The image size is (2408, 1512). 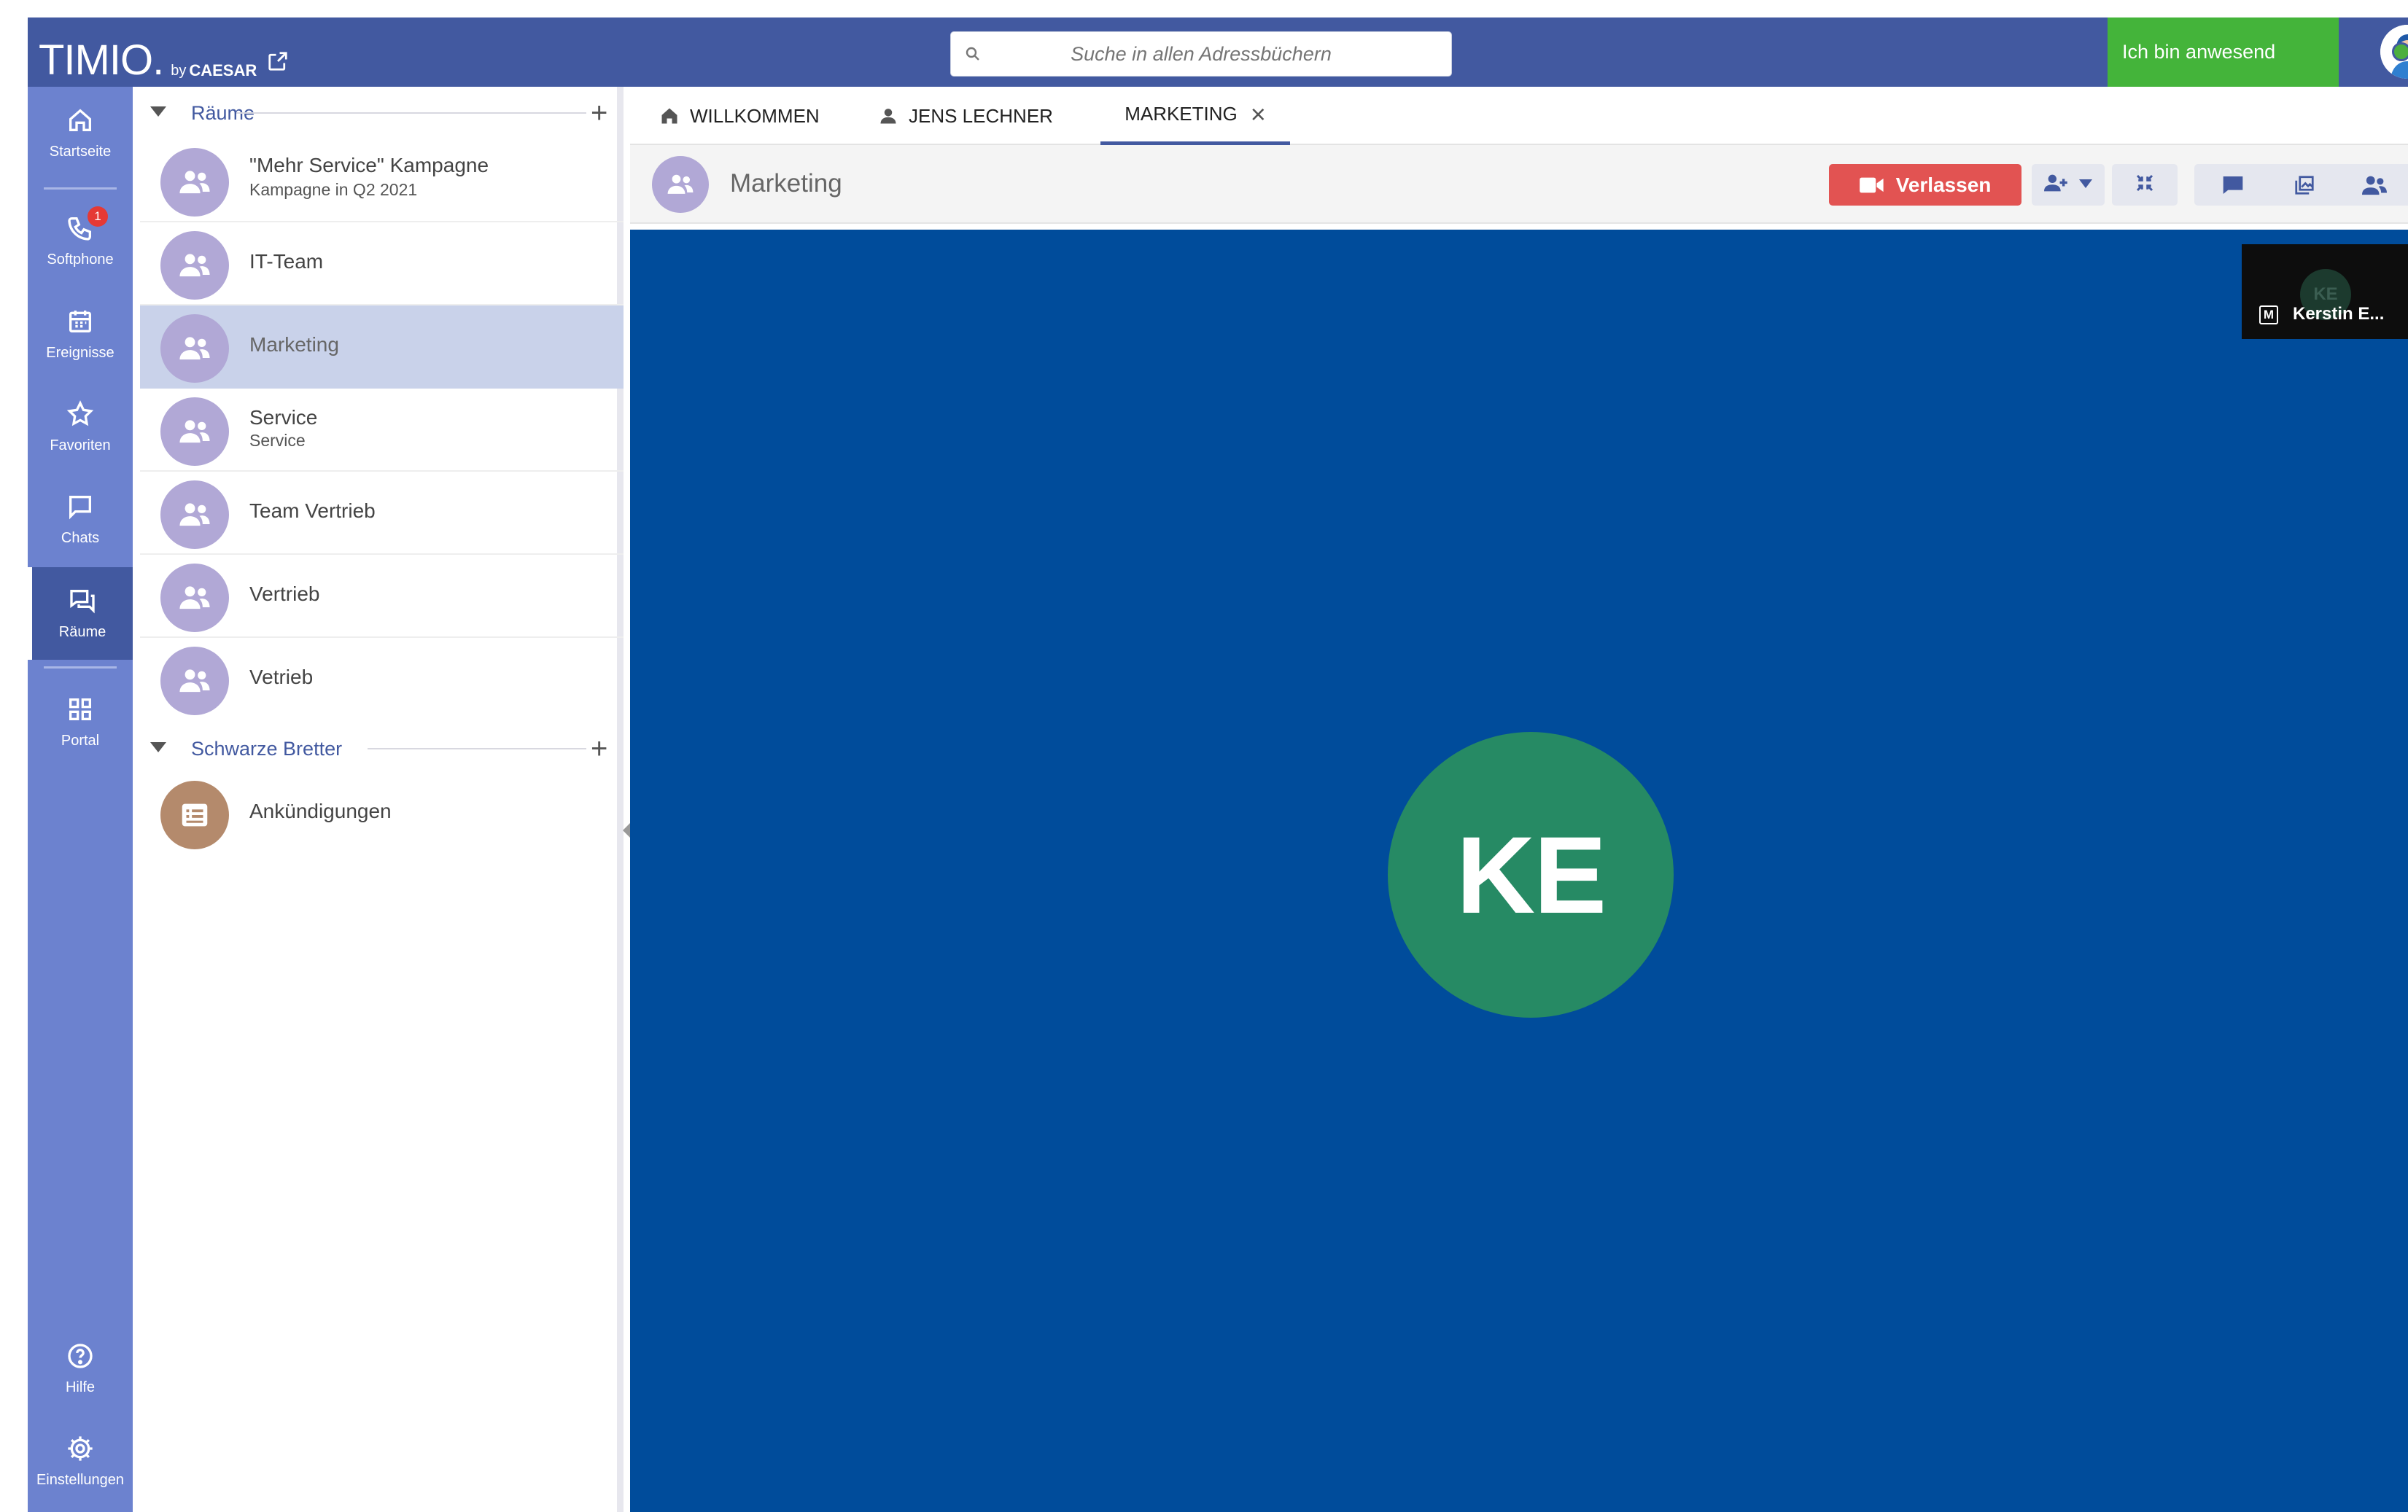 What do you see at coordinates (382, 513) in the screenshot?
I see `room-item: Team Vertrieb` at bounding box center [382, 513].